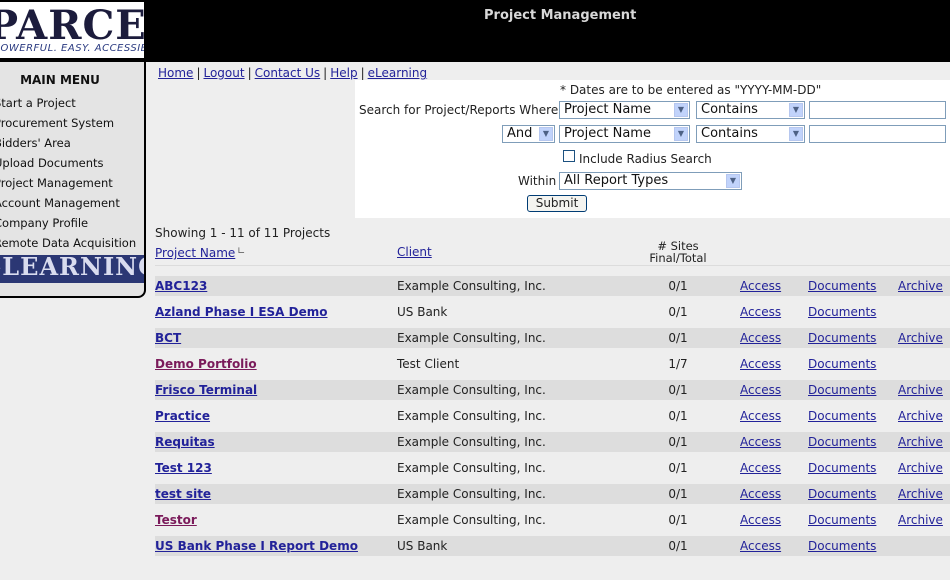 This screenshot has height=580, width=950. I want to click on help-link: Help, so click(343, 73).